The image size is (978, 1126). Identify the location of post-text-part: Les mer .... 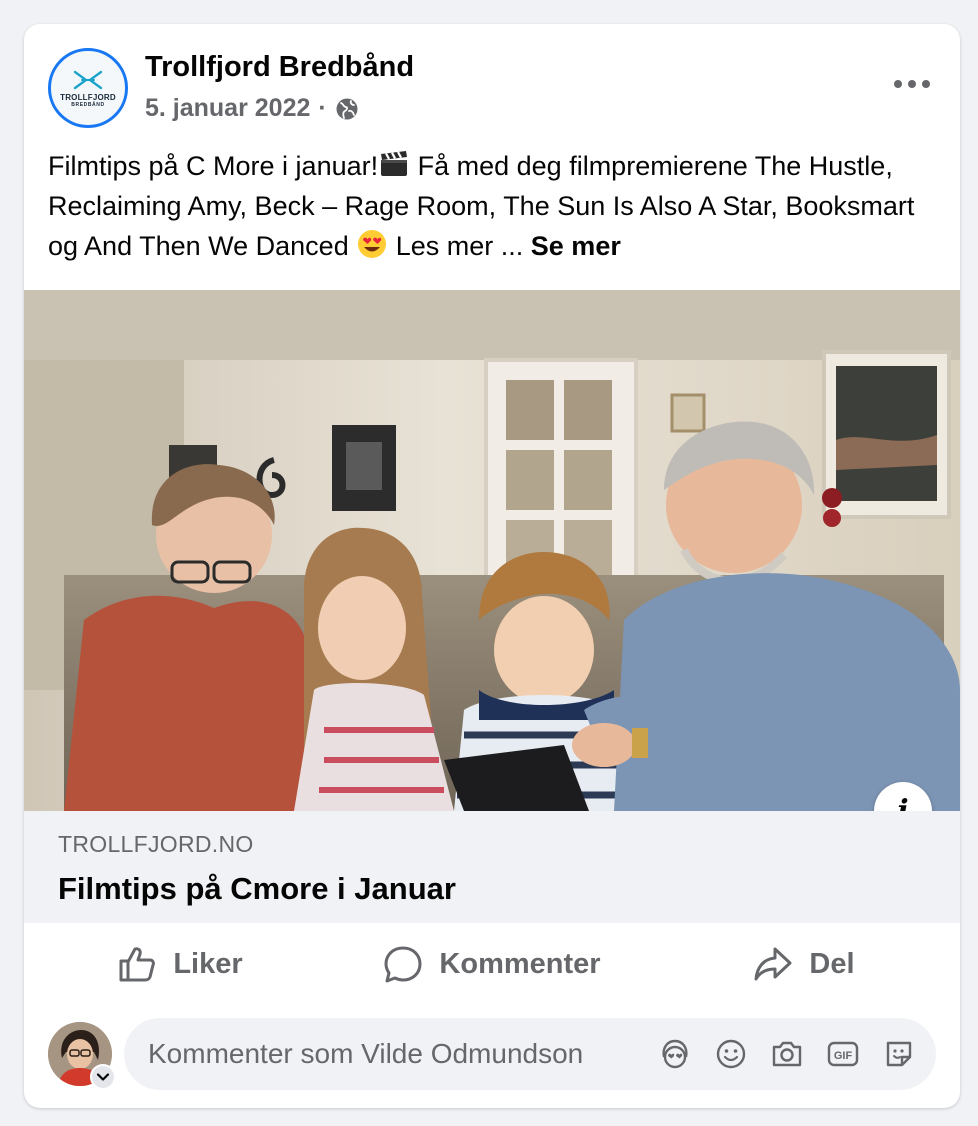
(459, 246).